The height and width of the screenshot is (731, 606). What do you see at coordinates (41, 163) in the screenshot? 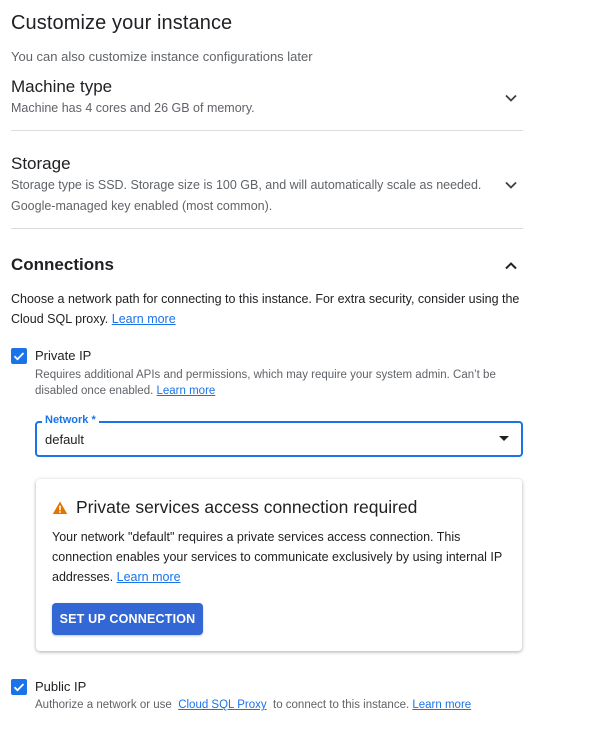
I see `storage-title: Storage` at bounding box center [41, 163].